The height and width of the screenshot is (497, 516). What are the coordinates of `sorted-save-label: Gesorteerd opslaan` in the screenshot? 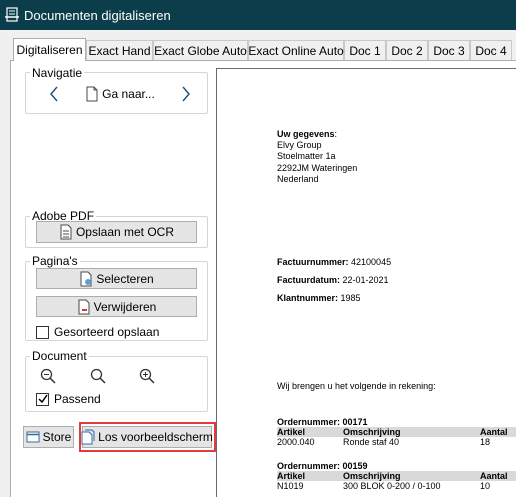 It's located at (107, 332).